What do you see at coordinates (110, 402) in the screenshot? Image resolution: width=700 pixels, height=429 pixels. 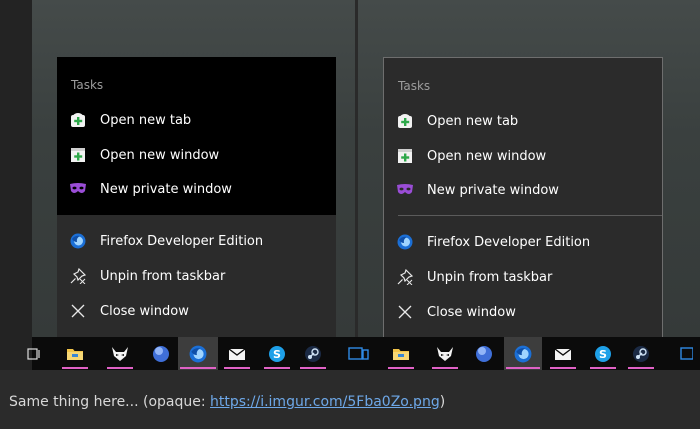 I see `caption-text: Same thing here... (opaque:` at bounding box center [110, 402].